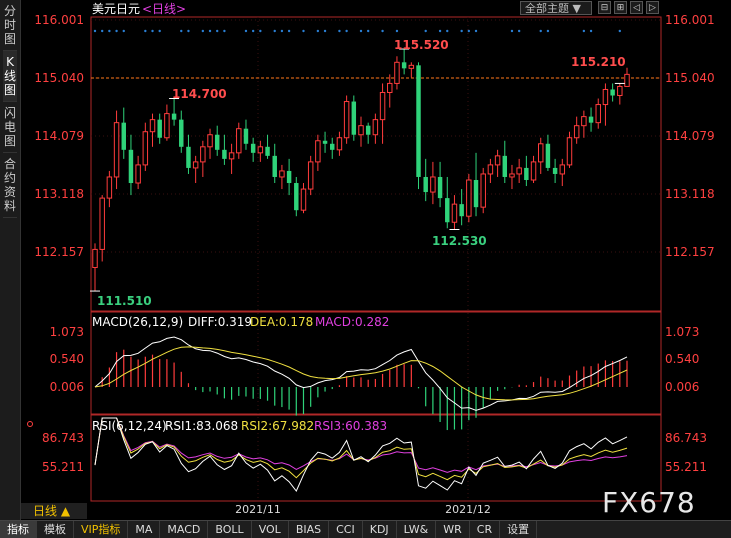  Describe the element at coordinates (453, 529) in the screenshot. I see `wr-button: WR` at that location.